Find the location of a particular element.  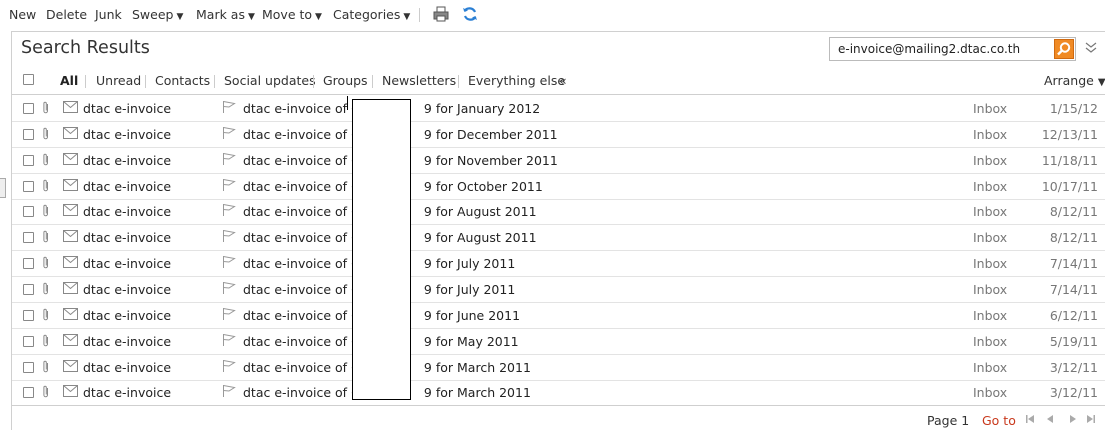

select-all-checkbox is located at coordinates (28, 79).